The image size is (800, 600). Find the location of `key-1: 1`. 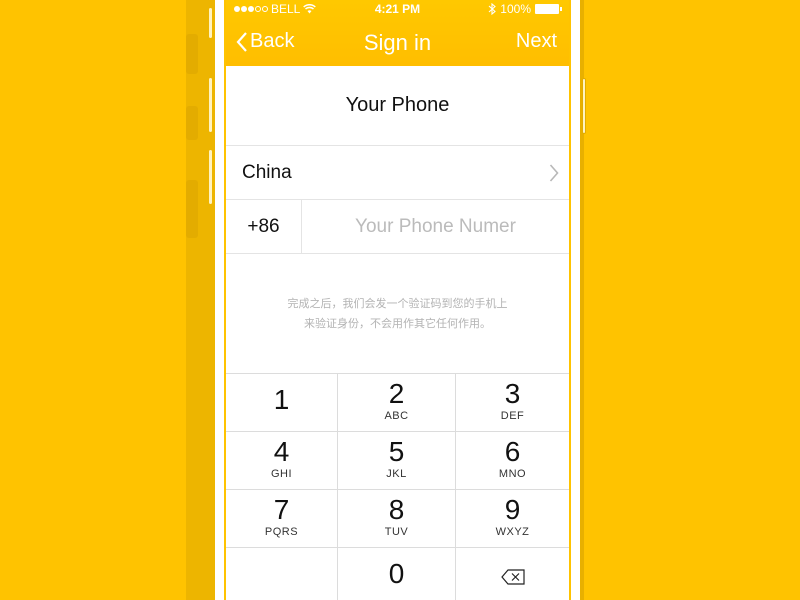

key-1: 1 is located at coordinates (282, 403).